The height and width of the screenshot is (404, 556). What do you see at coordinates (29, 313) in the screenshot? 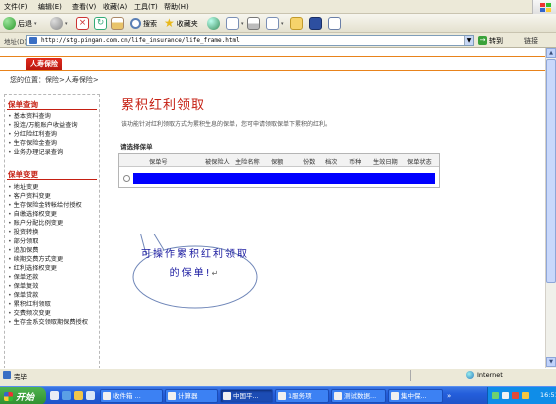
I see `sidebar-item-payment-frequency: 交费频次变更` at bounding box center [29, 313].